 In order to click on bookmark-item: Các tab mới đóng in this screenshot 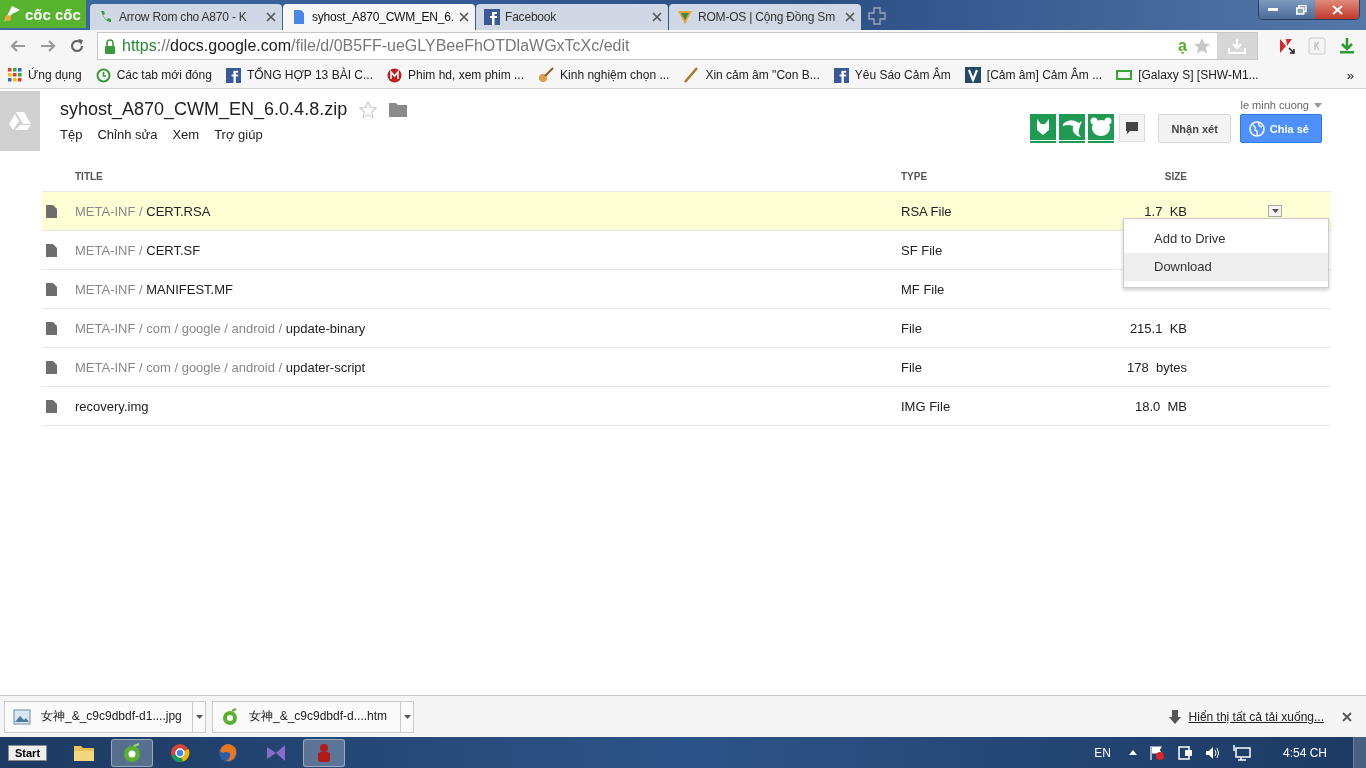, I will do `click(153, 75)`.